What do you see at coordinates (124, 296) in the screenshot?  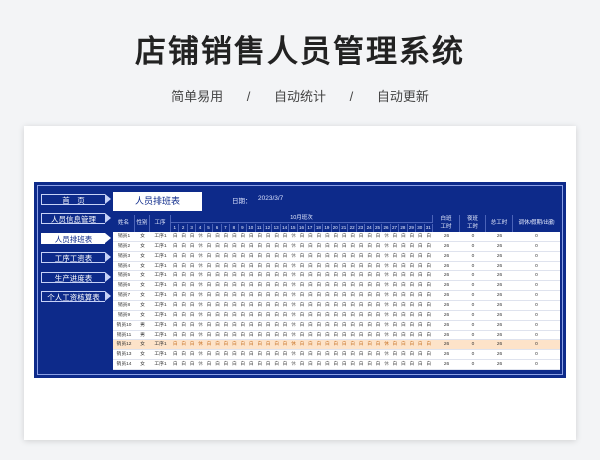 I see `cell-name: 销员7` at bounding box center [124, 296].